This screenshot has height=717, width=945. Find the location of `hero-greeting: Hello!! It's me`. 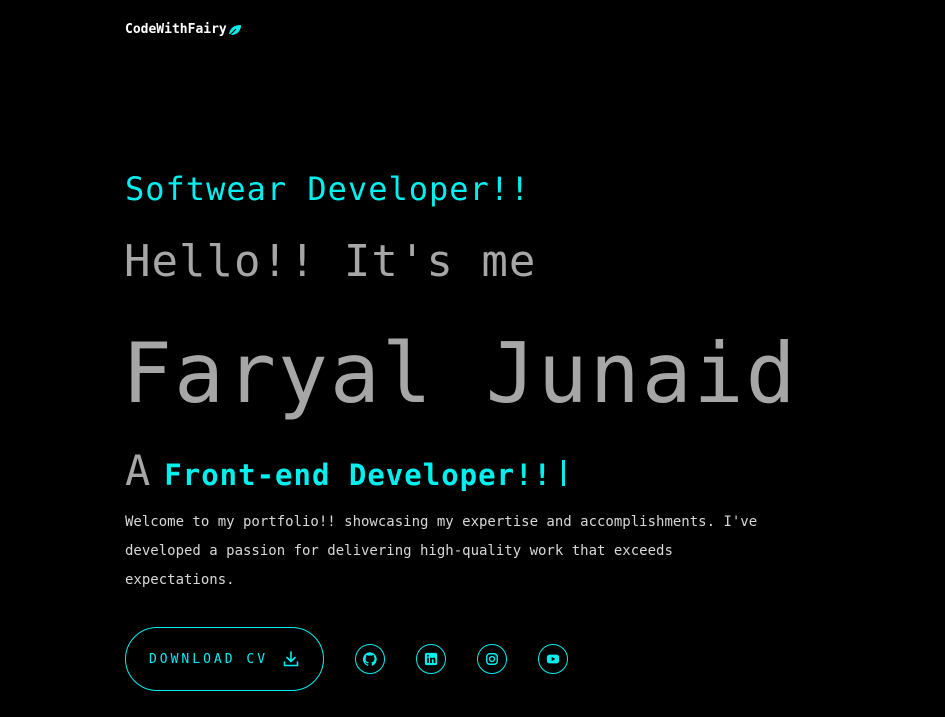

hero-greeting: Hello!! It's me is located at coordinates (330, 261).